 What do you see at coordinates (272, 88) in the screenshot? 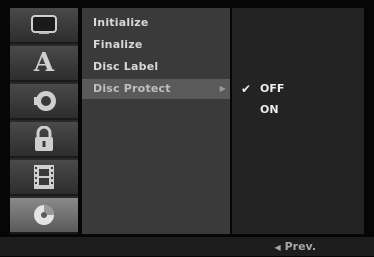
I see `option-label: OFF` at bounding box center [272, 88].